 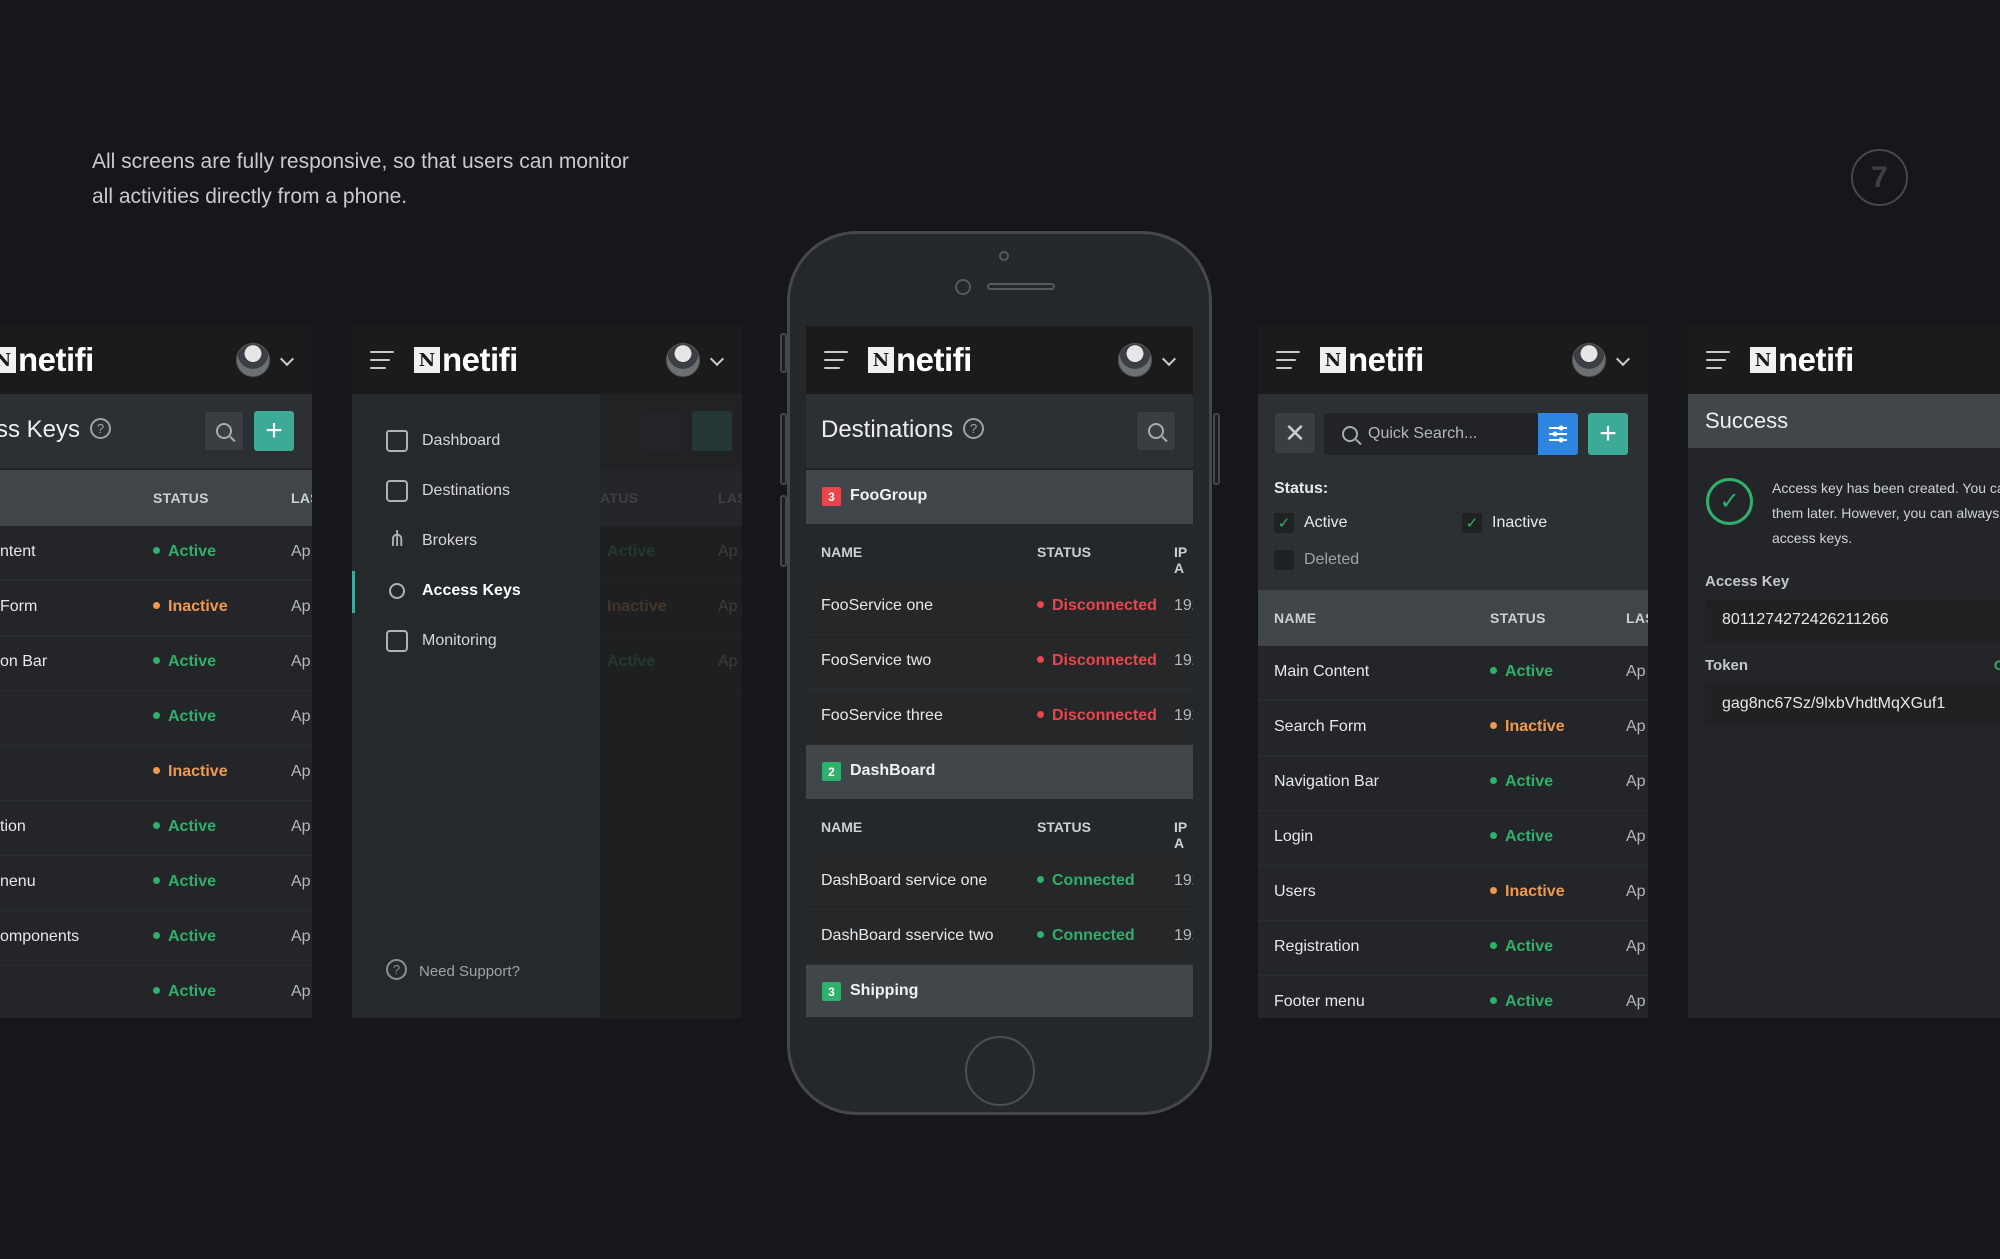 I want to click on name-cell: Main Content, so click(x=1322, y=671).